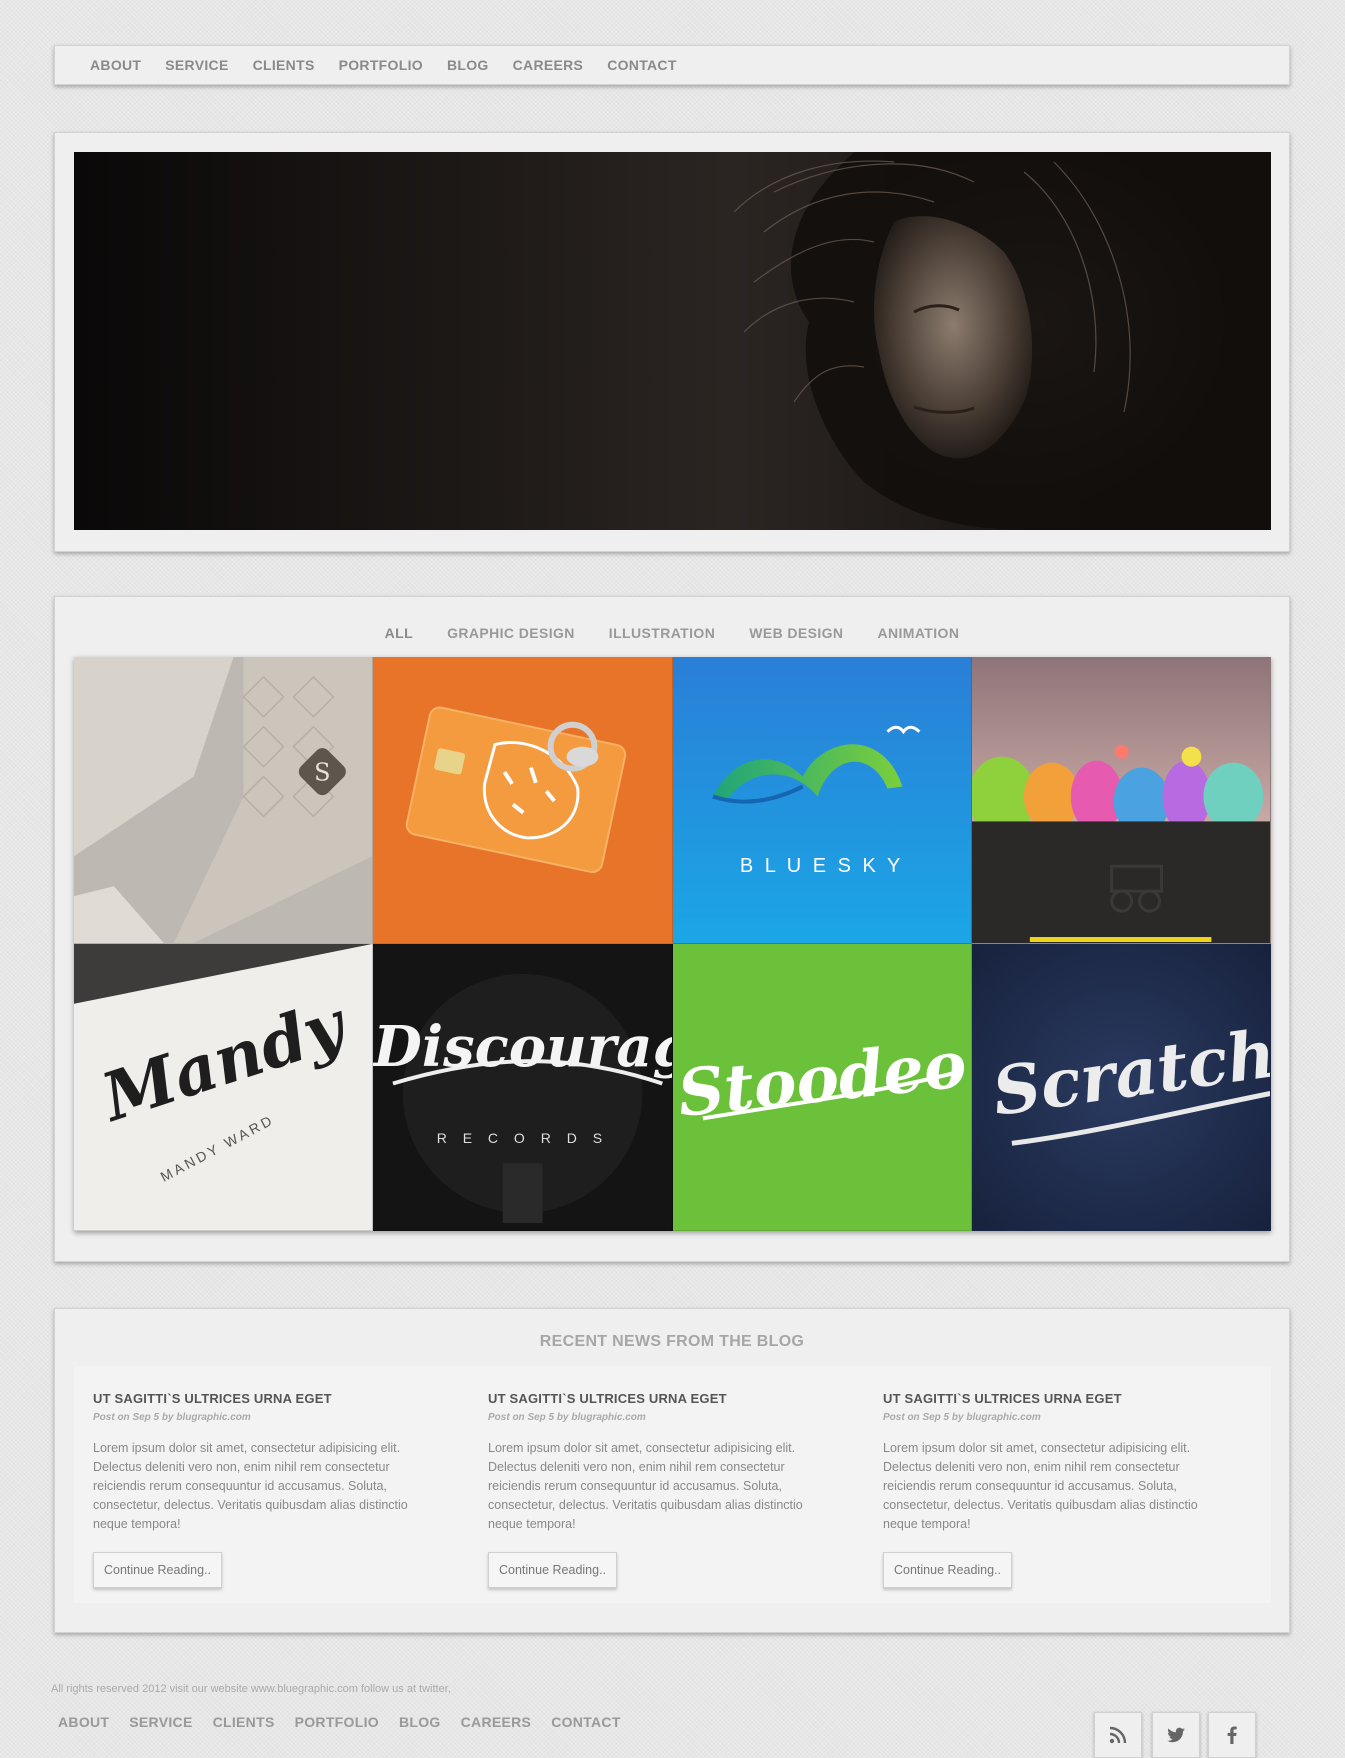  Describe the element at coordinates (511, 635) in the screenshot. I see `filter-graphic-design: GRAPHIC DESIGN` at that location.